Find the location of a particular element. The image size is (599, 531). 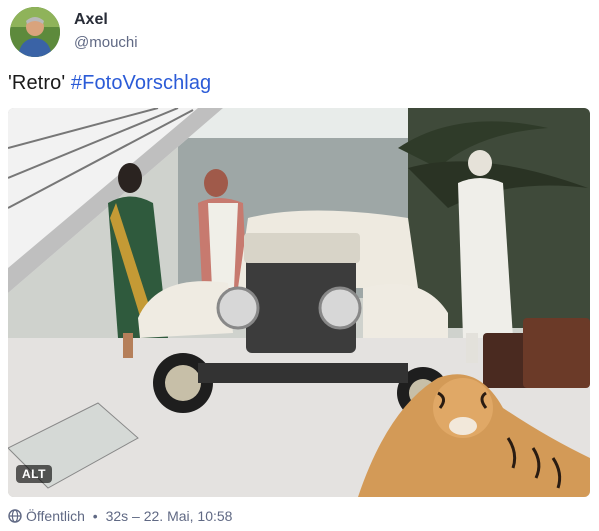

post-meta: Öffentlich • 32s – 22. Mai, 10:58 is located at coordinates (120, 516).